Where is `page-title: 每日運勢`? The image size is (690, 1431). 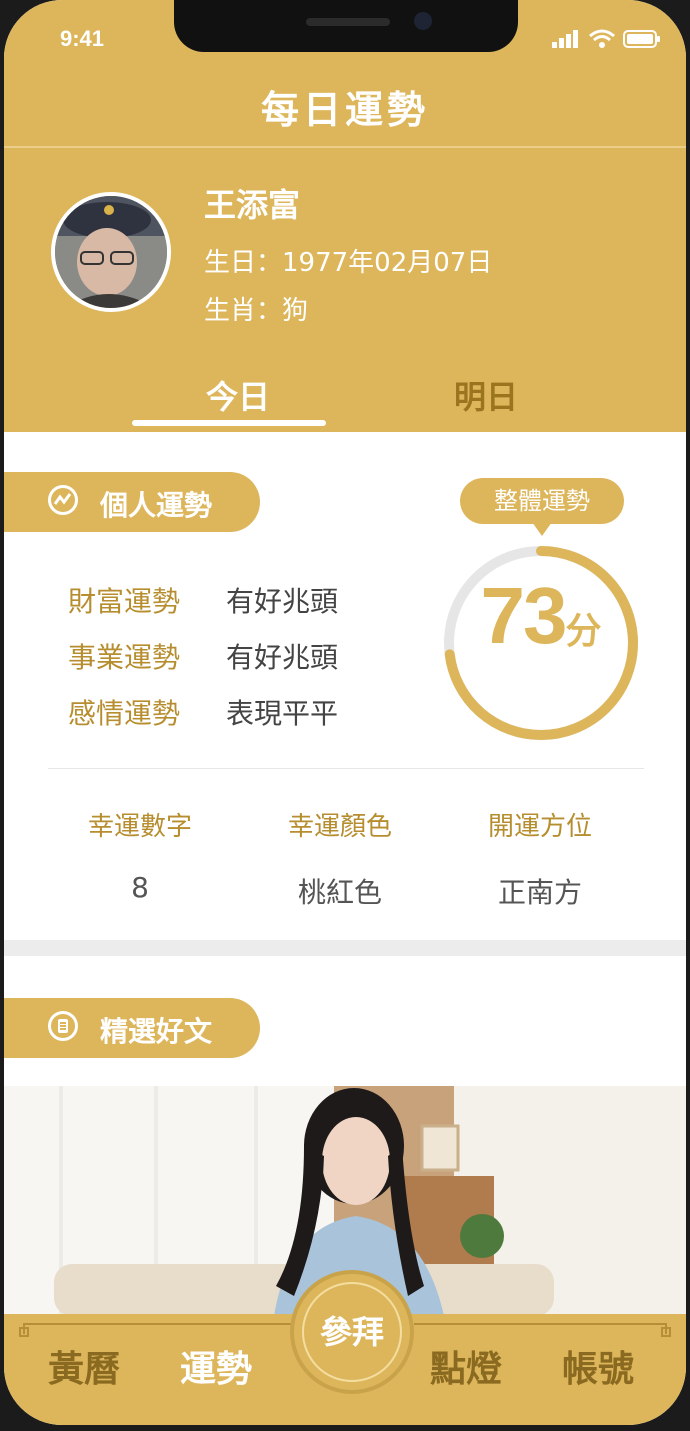
page-title: 每日運勢 is located at coordinates (345, 113).